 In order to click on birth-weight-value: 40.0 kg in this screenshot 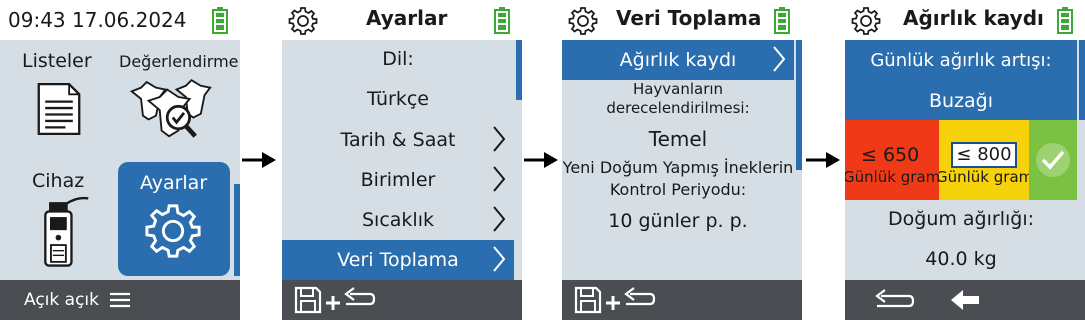, I will do `click(961, 262)`.